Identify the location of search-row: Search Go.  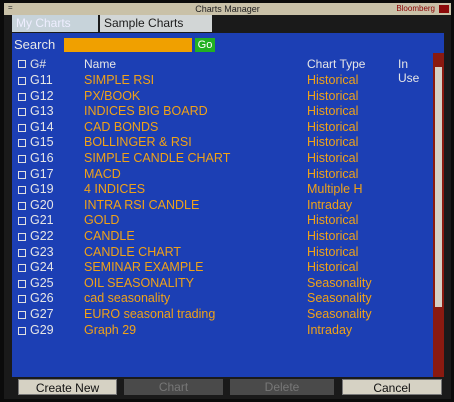
(132, 45).